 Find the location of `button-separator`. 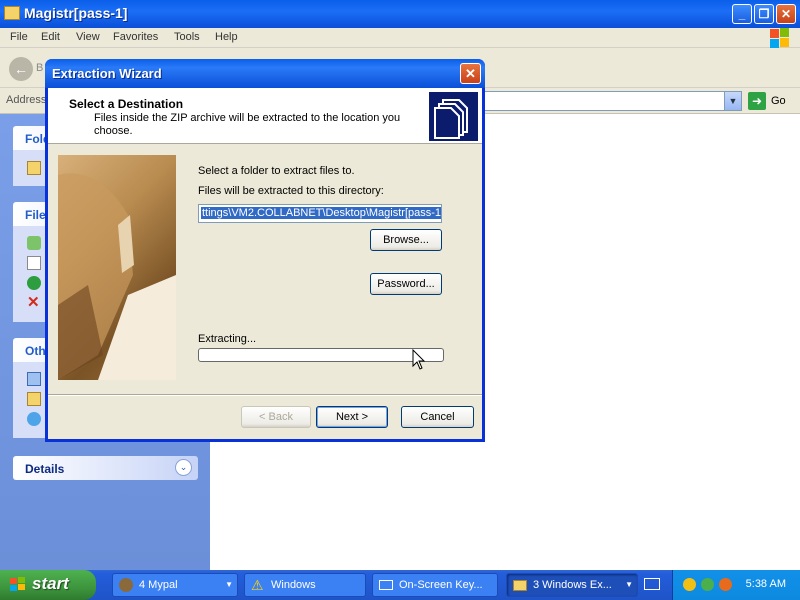

button-separator is located at coordinates (265, 395).